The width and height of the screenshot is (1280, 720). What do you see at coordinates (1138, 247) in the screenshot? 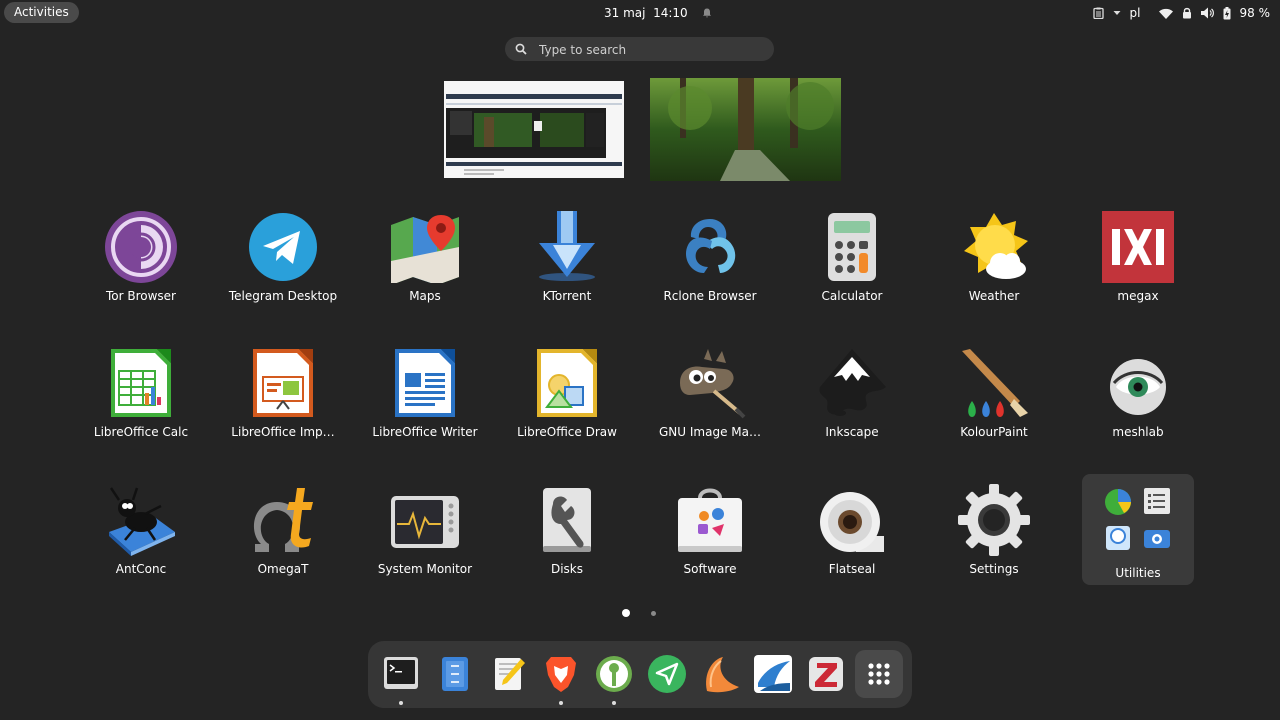
I see `megax-icon` at bounding box center [1138, 247].